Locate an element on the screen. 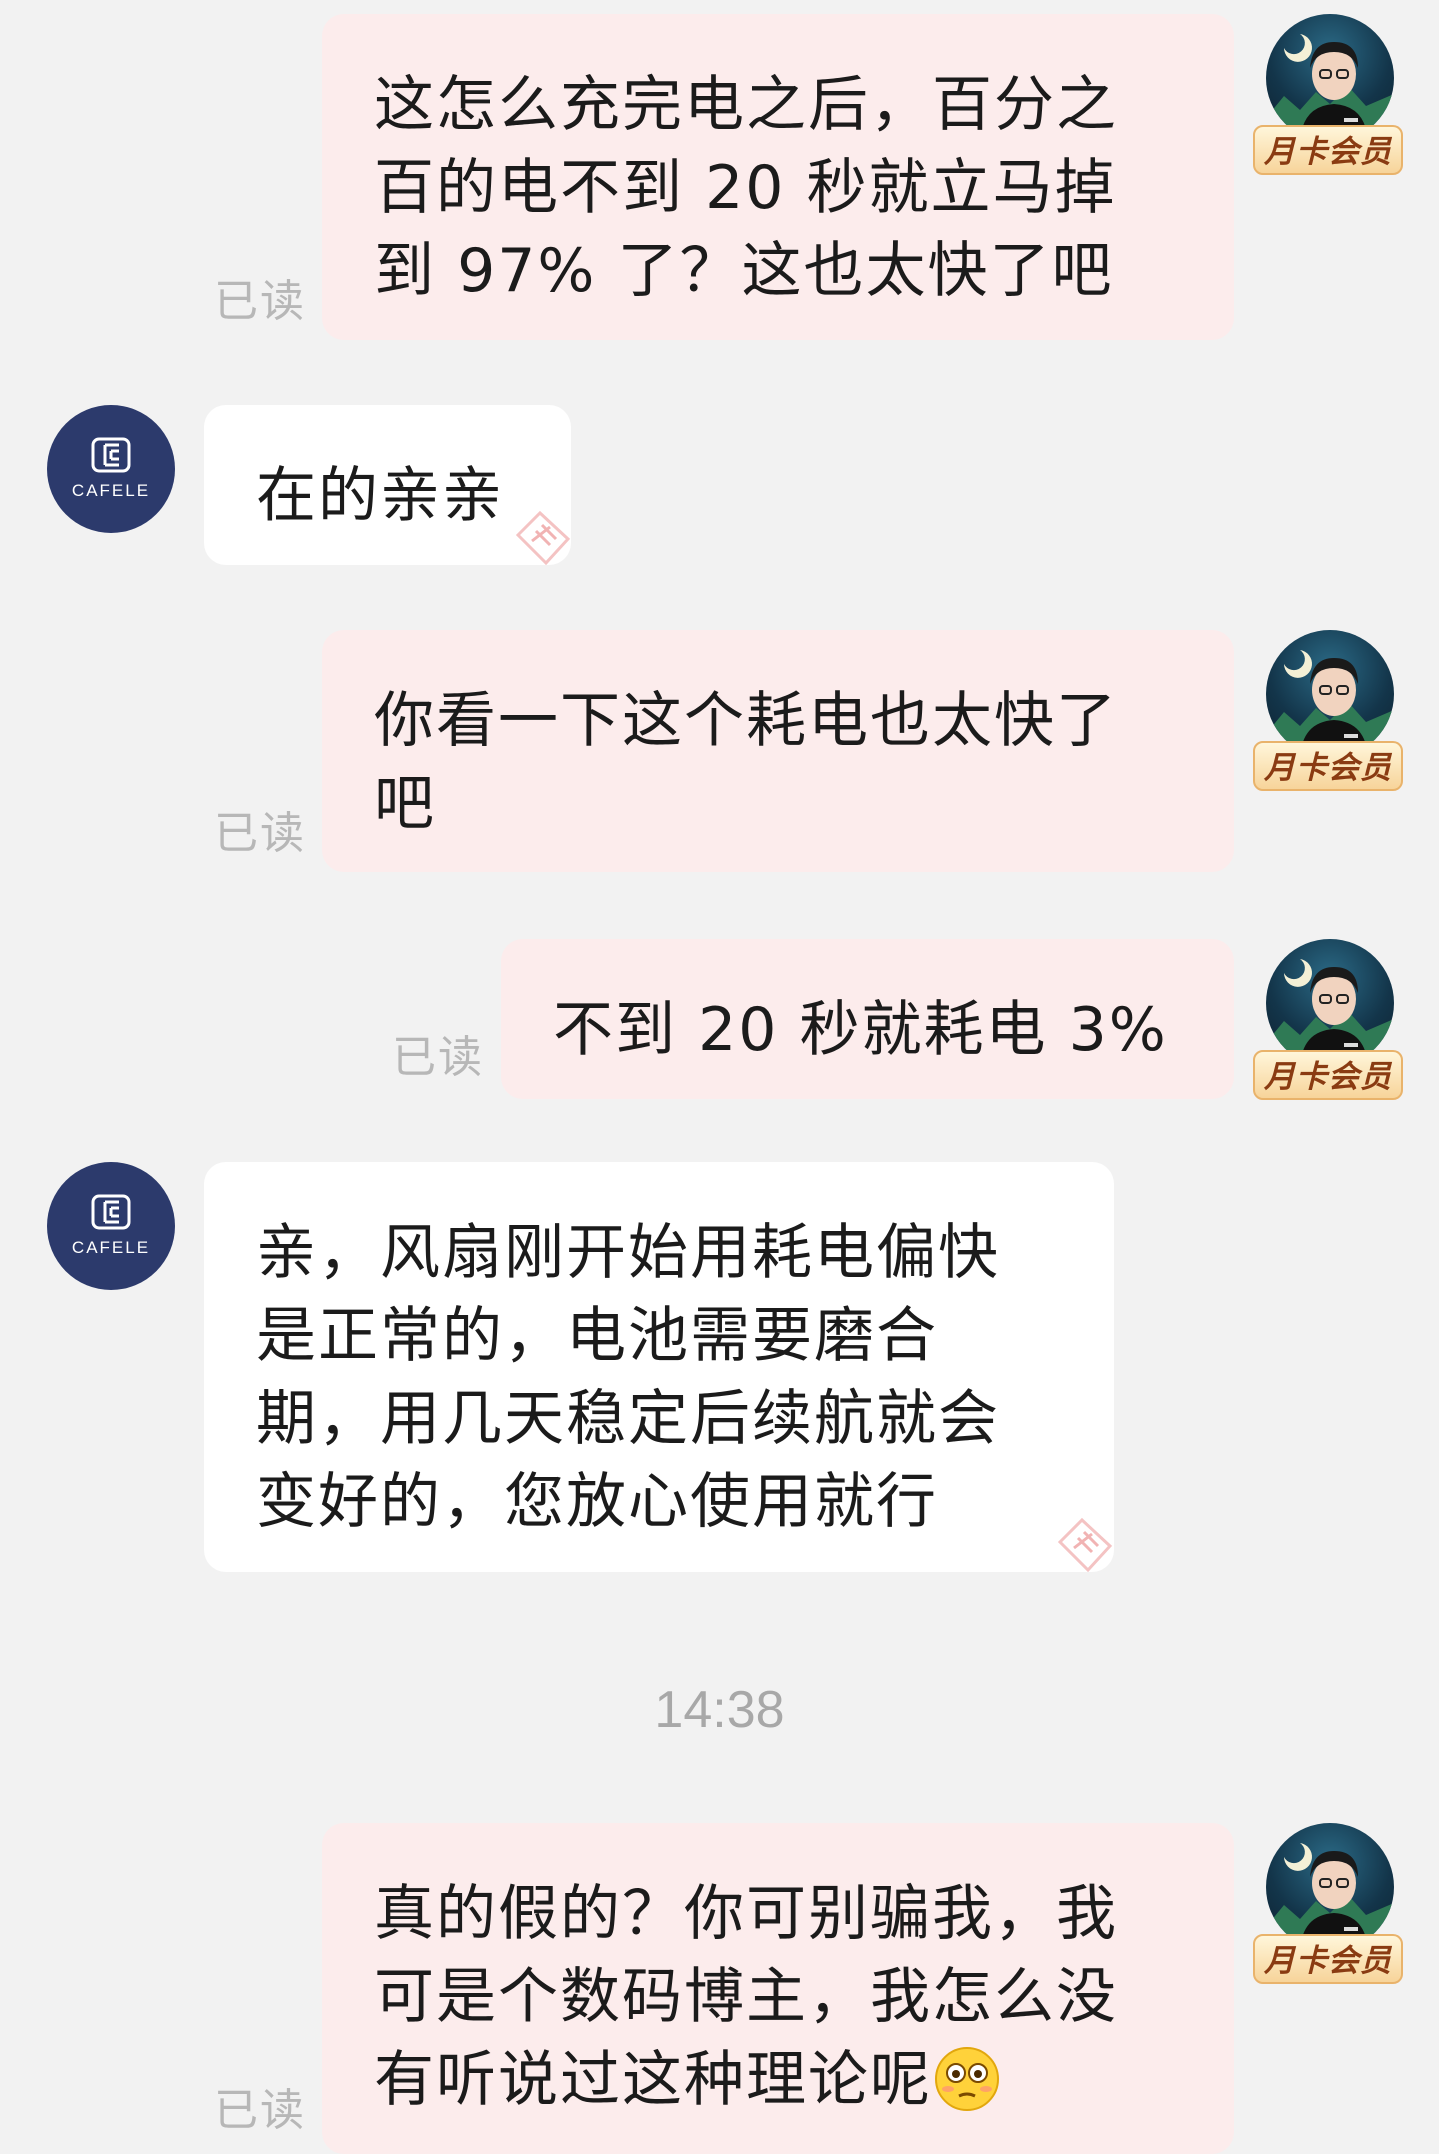 This screenshot has height=2154, width=1439. message-text-line: 你看一下这个耗电也太快了 is located at coordinates (746, 721).